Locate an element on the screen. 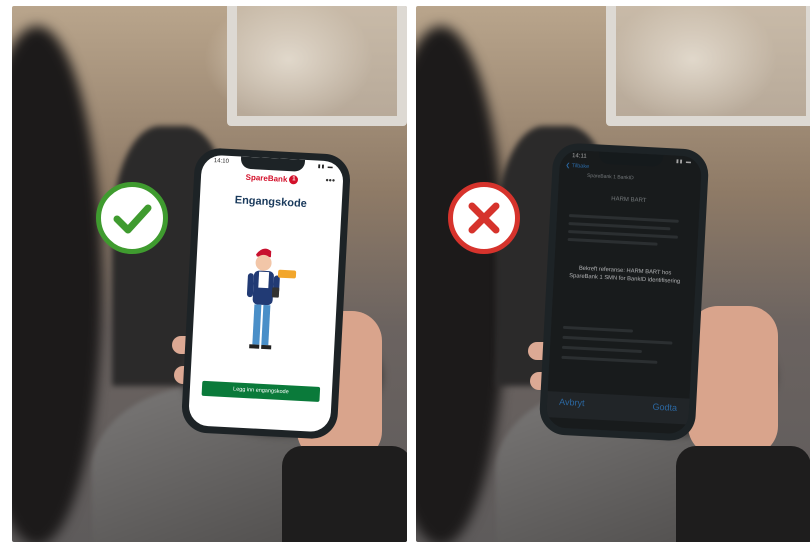  hand is located at coordinates (733, 381).